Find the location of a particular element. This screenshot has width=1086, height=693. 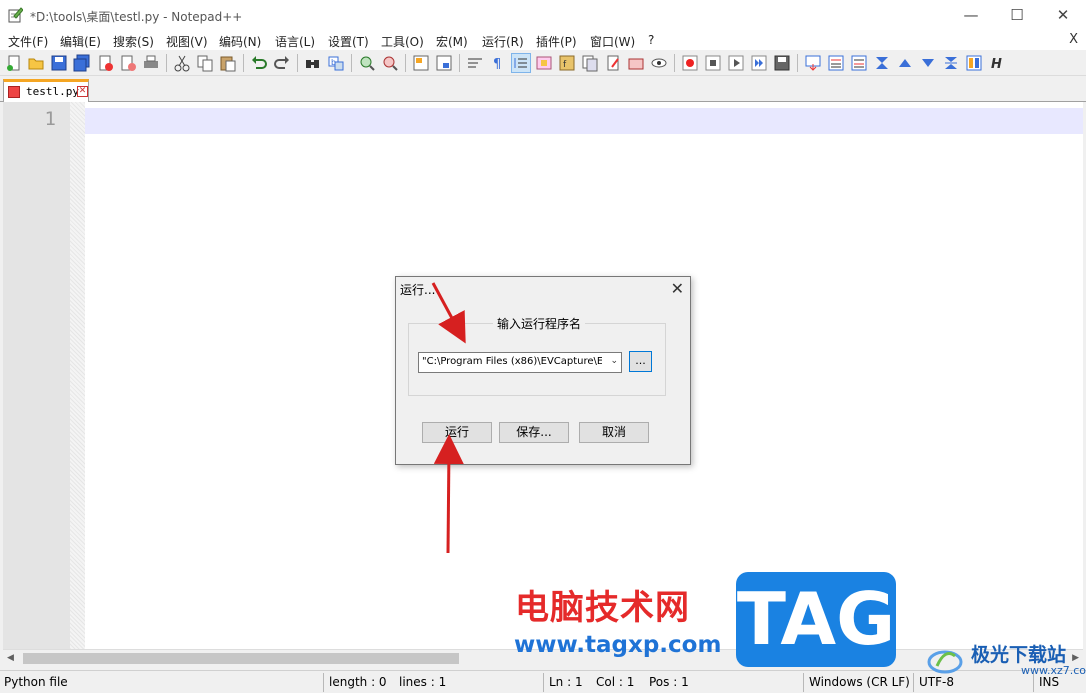

up-icon is located at coordinates (905, 63).